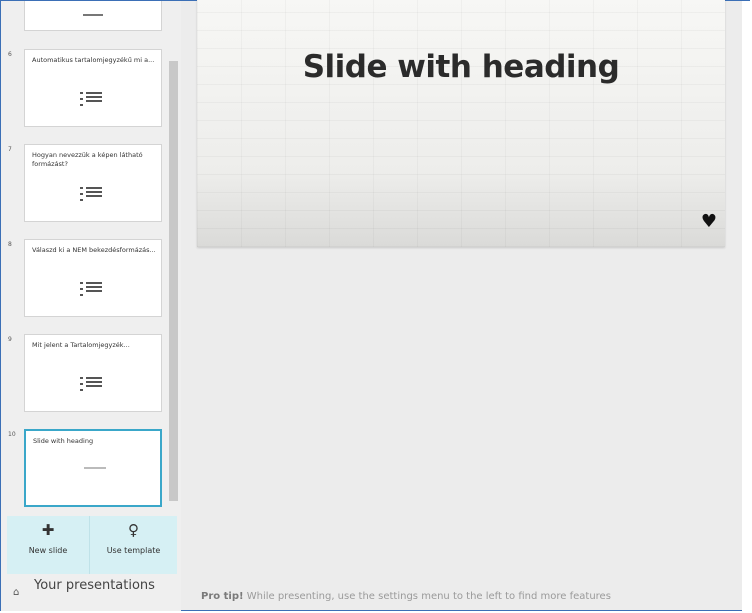 The height and width of the screenshot is (613, 752). What do you see at coordinates (10, 149) in the screenshot?
I see `slide-number: 7` at bounding box center [10, 149].